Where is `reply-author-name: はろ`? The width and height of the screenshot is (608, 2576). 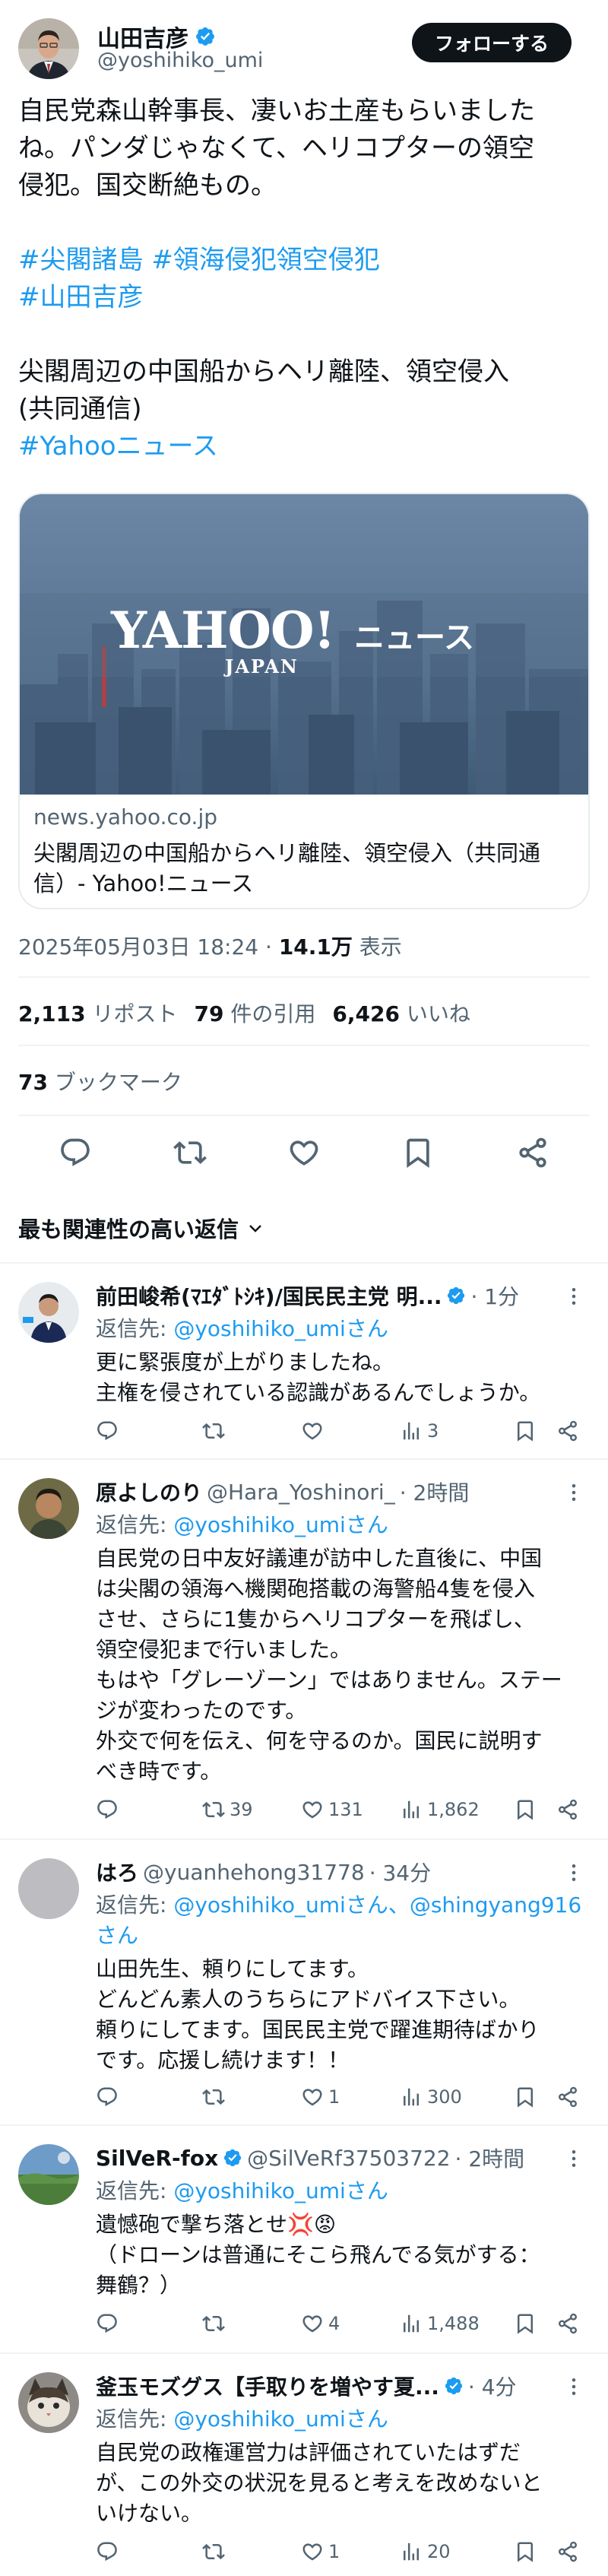 reply-author-name: はろ is located at coordinates (117, 1872).